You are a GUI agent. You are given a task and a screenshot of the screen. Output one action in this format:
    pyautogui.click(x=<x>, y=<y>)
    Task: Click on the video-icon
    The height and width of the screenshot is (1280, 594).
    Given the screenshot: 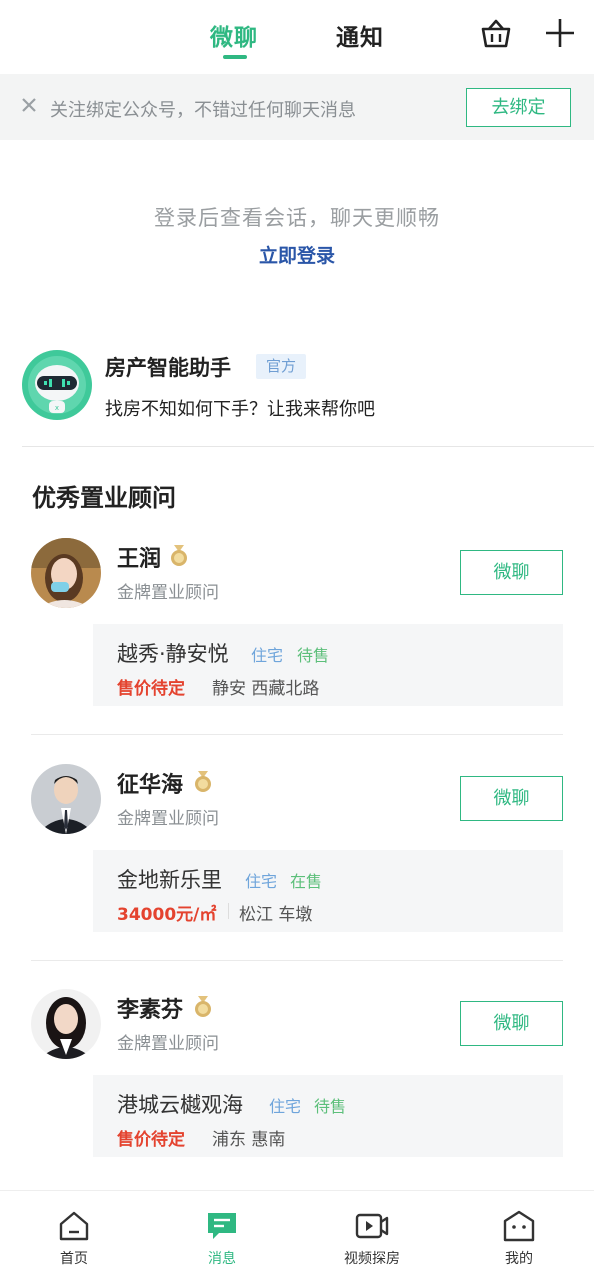 What is the action you would take?
    pyautogui.click(x=372, y=1226)
    